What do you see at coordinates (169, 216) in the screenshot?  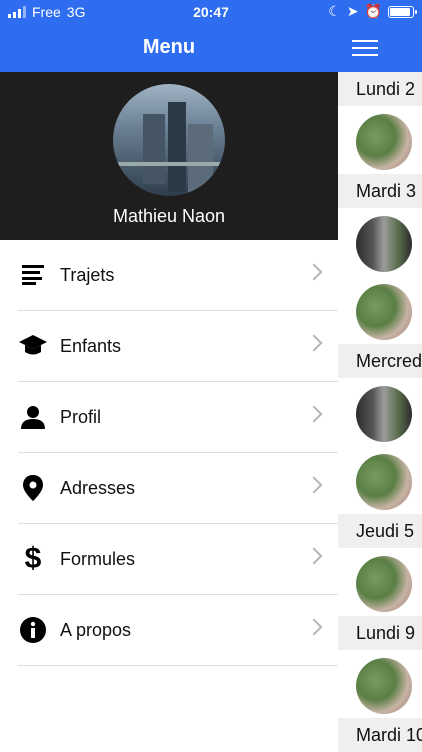 I see `user-name: Mathieu Naon` at bounding box center [169, 216].